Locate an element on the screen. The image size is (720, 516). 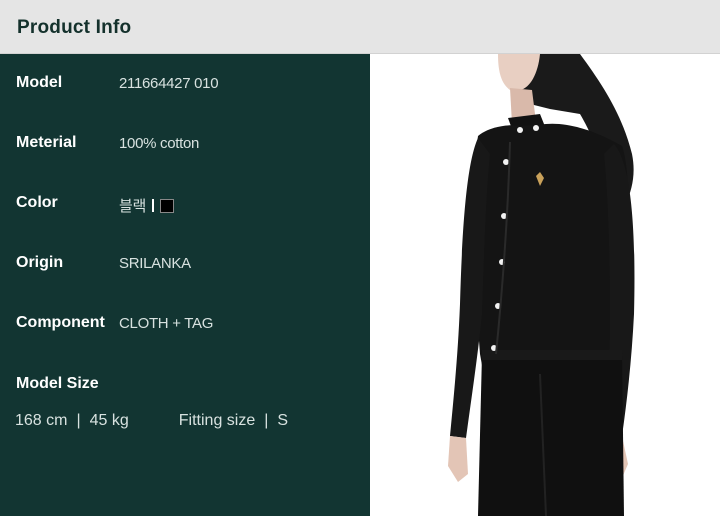
model-size-line: 168 cm | 45 kg Fitting size | S is located at coordinates (151, 421).